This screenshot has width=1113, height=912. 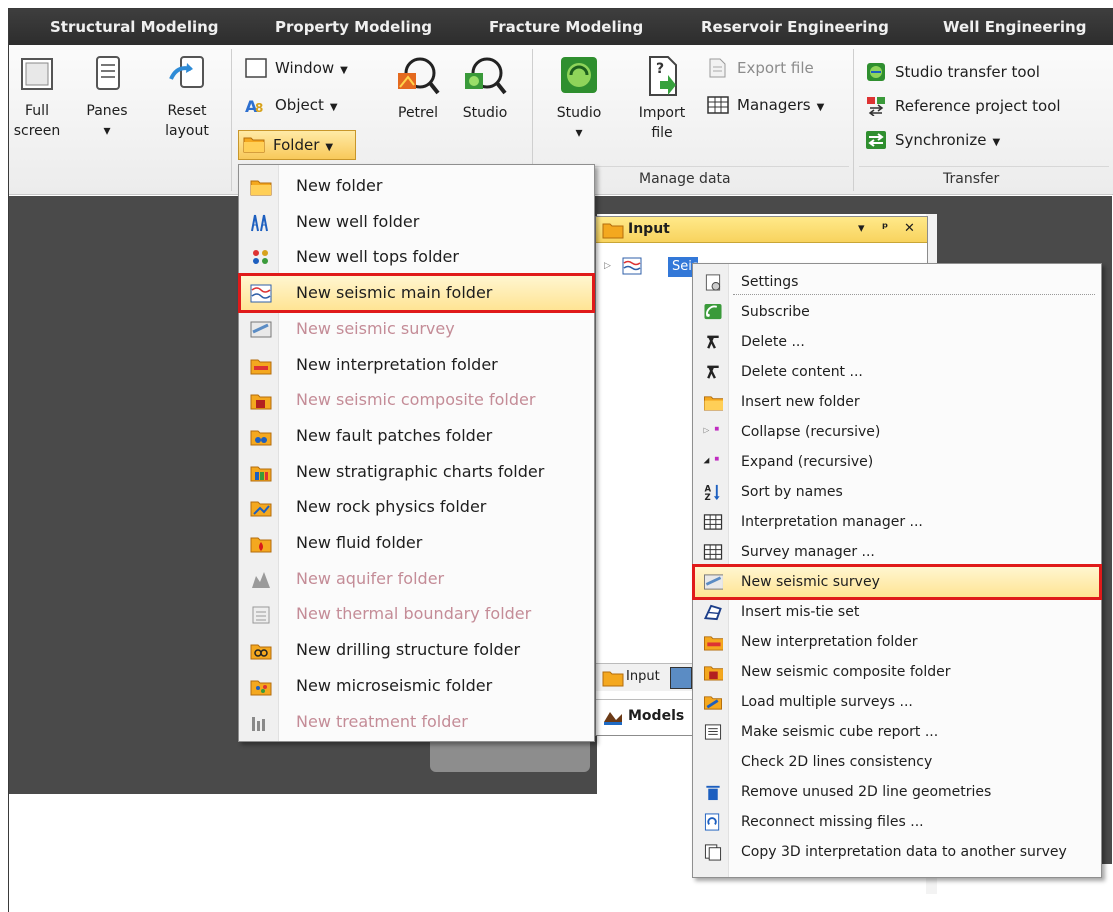 I want to click on menu-item-new-drilling-structure-folder: New drilling structure folder, so click(x=416, y=650).